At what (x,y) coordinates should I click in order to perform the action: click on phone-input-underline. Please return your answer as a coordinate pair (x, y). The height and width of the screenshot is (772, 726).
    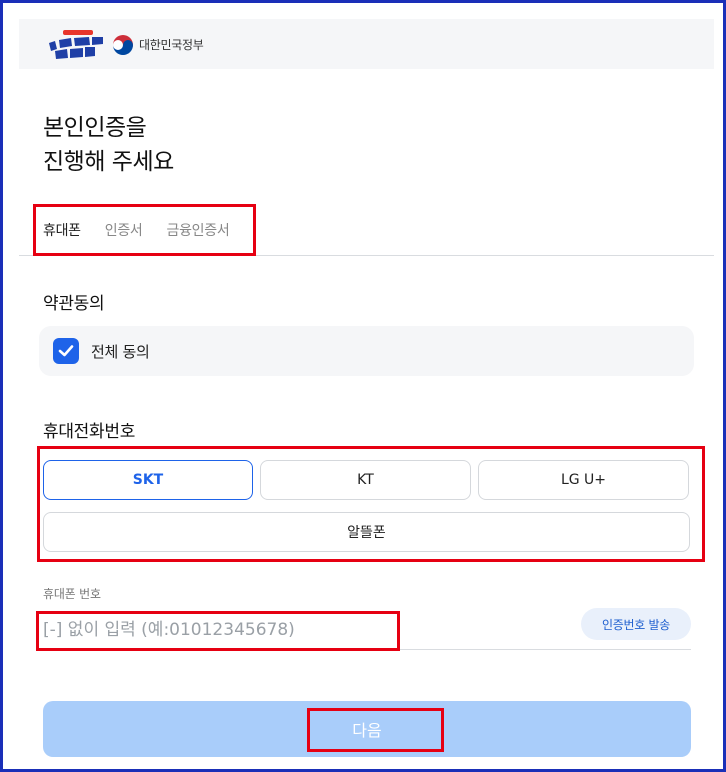
    Looking at the image, I should click on (367, 649).